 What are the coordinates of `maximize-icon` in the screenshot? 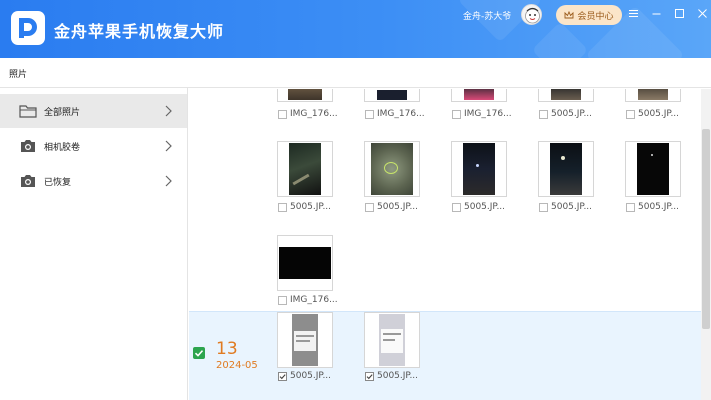 It's located at (679, 13).